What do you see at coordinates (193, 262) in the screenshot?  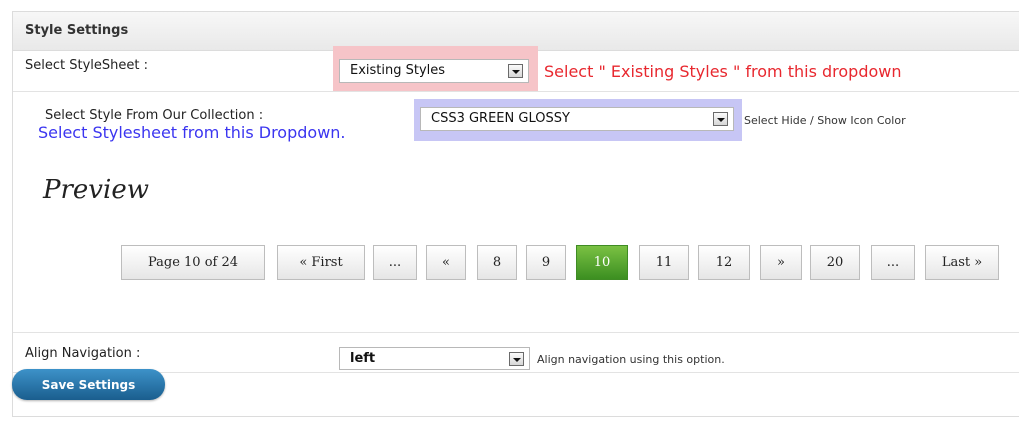 I see `pagination-page-info: Page 10 of 24` at bounding box center [193, 262].